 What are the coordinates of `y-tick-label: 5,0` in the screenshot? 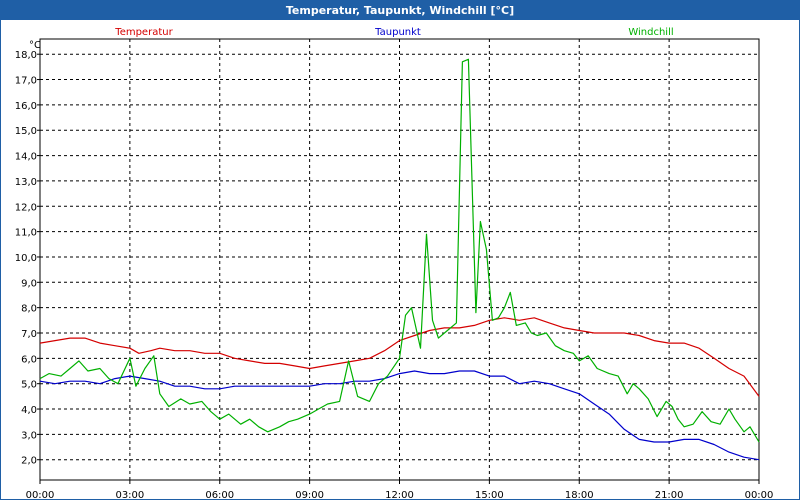 It's located at (29, 385).